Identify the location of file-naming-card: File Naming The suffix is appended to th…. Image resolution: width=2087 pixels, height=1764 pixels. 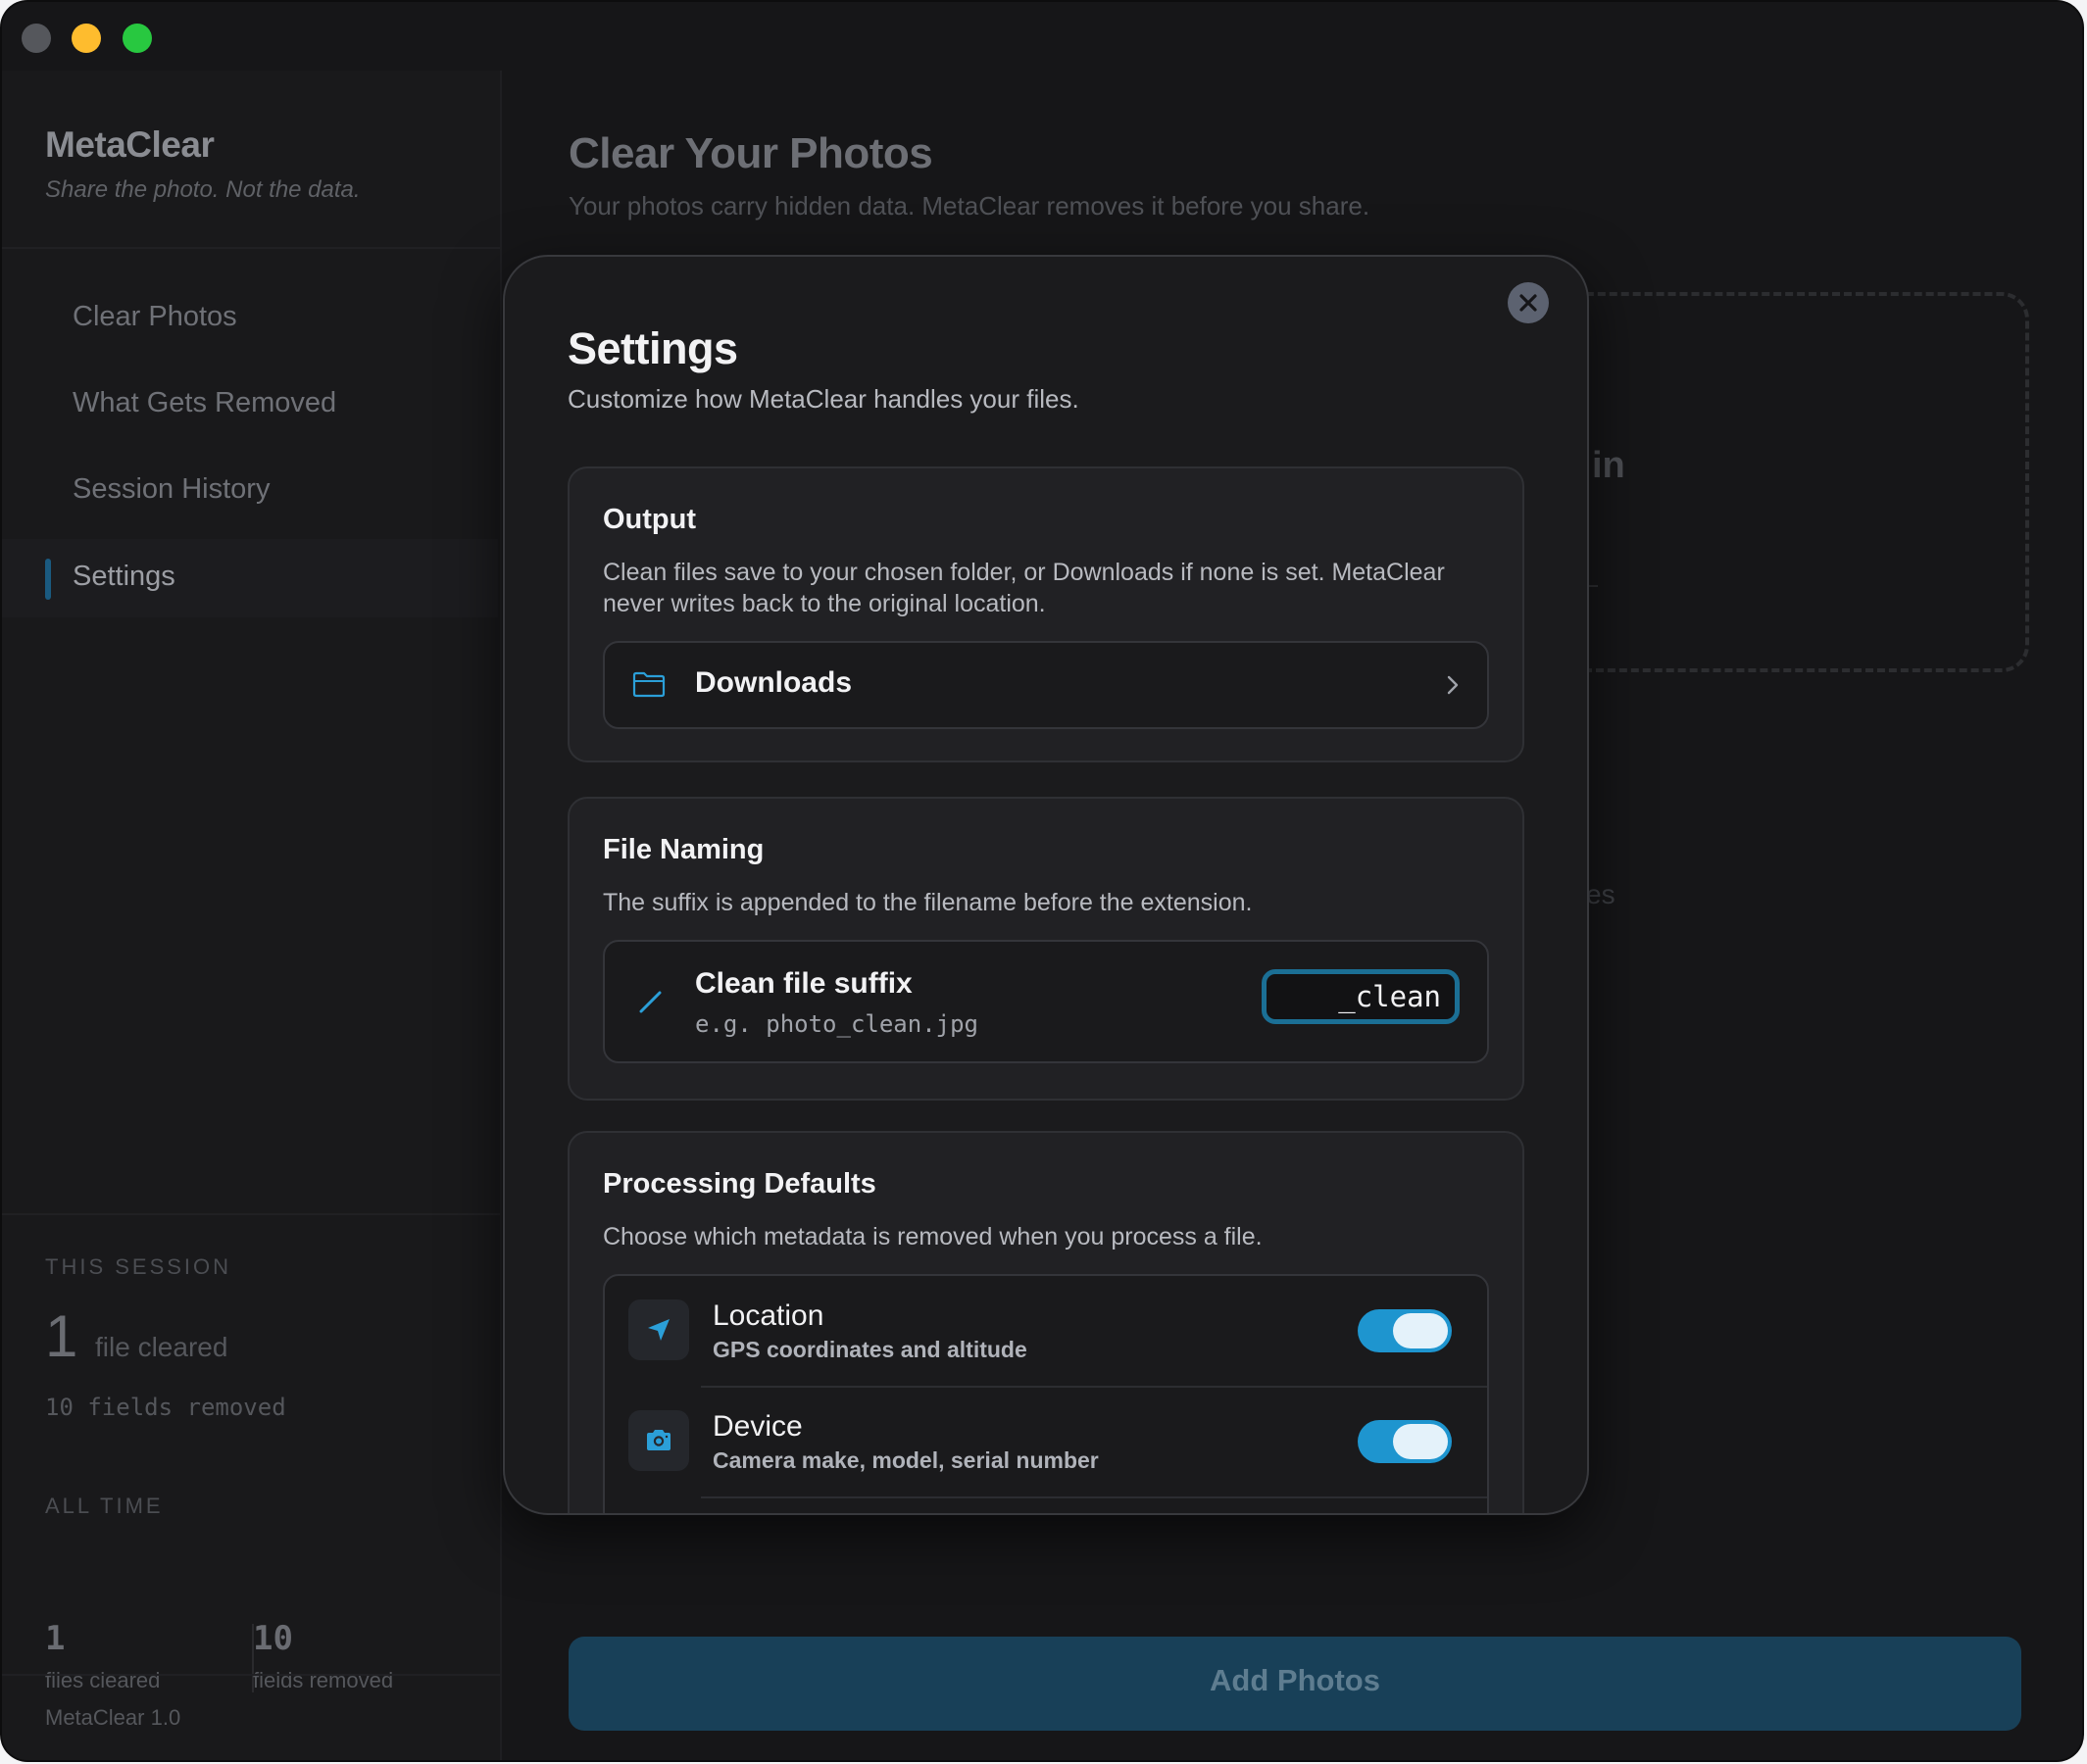
(1046, 949).